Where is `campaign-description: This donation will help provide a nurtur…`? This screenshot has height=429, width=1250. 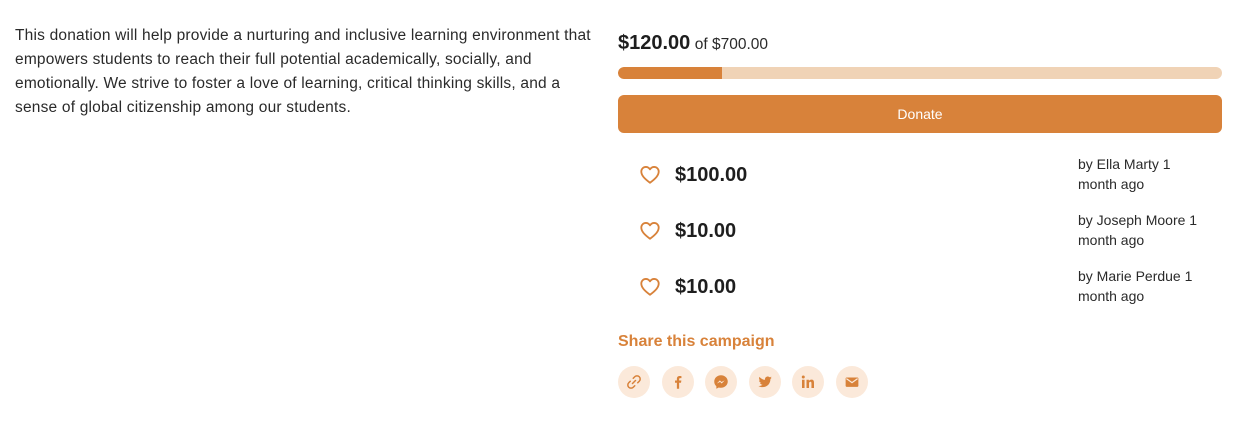 campaign-description: This donation will help provide a nurtur… is located at coordinates (303, 71).